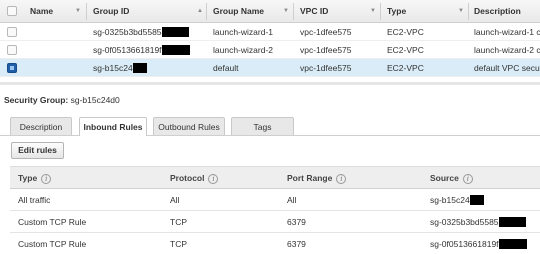 This screenshot has width=540, height=254. What do you see at coordinates (243, 32) in the screenshot?
I see `group-name-cell: launch-wizard-1` at bounding box center [243, 32].